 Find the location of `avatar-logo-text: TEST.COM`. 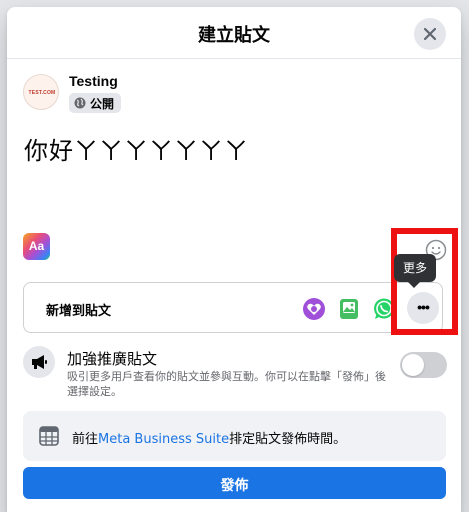

avatar-logo-text: TEST.COM is located at coordinates (42, 93).